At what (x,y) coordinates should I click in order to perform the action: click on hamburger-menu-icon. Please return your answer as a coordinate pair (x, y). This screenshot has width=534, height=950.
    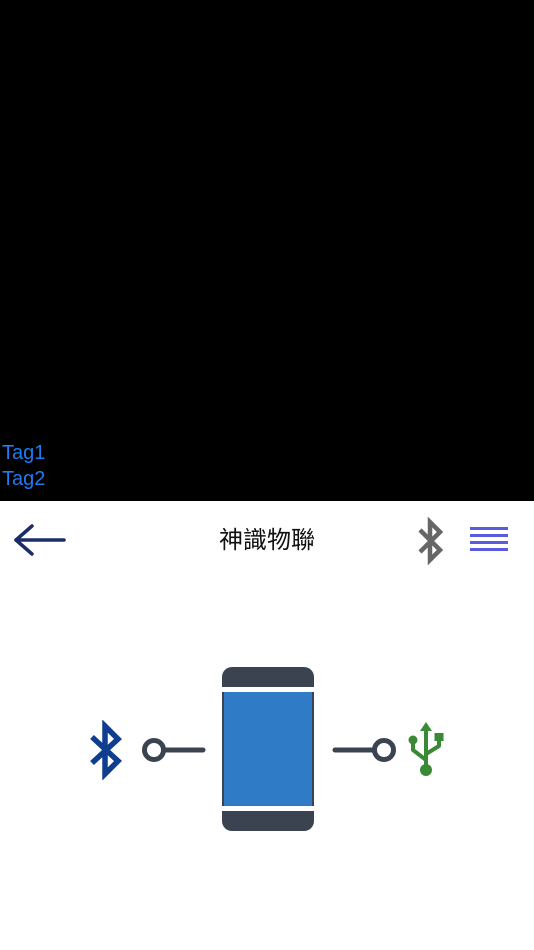
    Looking at the image, I should click on (489, 539).